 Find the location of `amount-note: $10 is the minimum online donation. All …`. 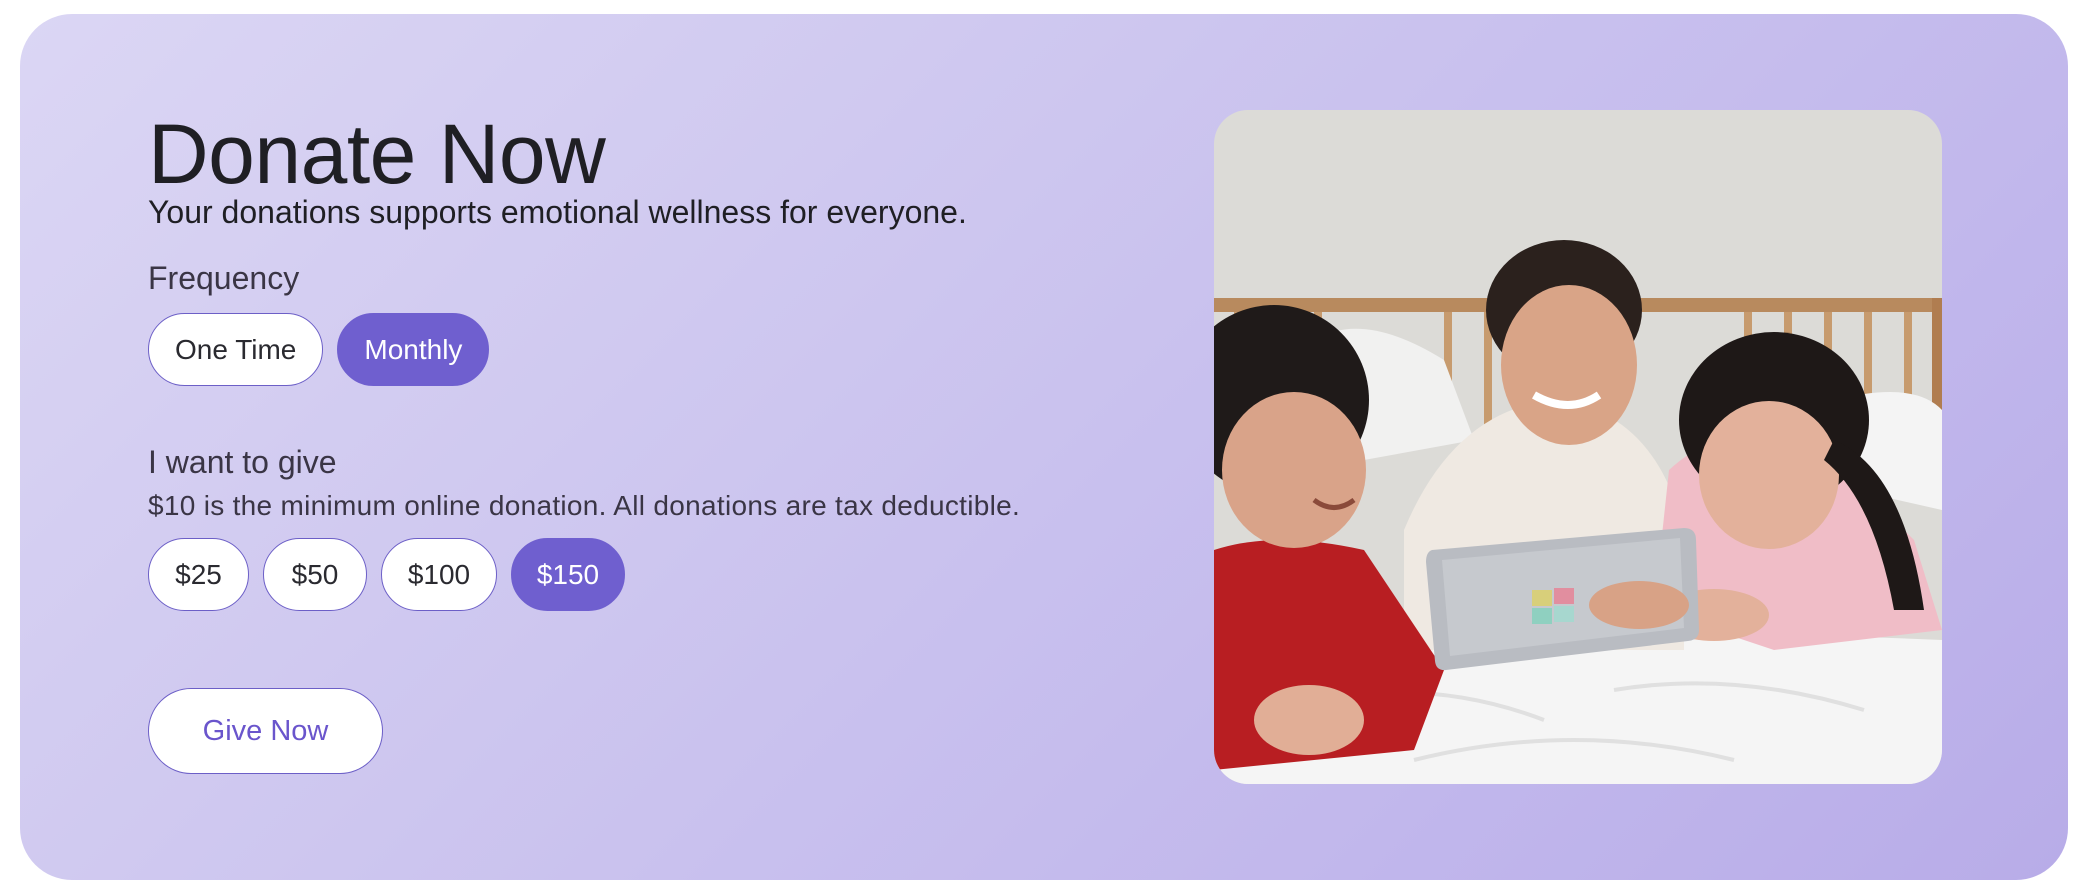

amount-note: $10 is the minimum online donation. All … is located at coordinates (584, 505).